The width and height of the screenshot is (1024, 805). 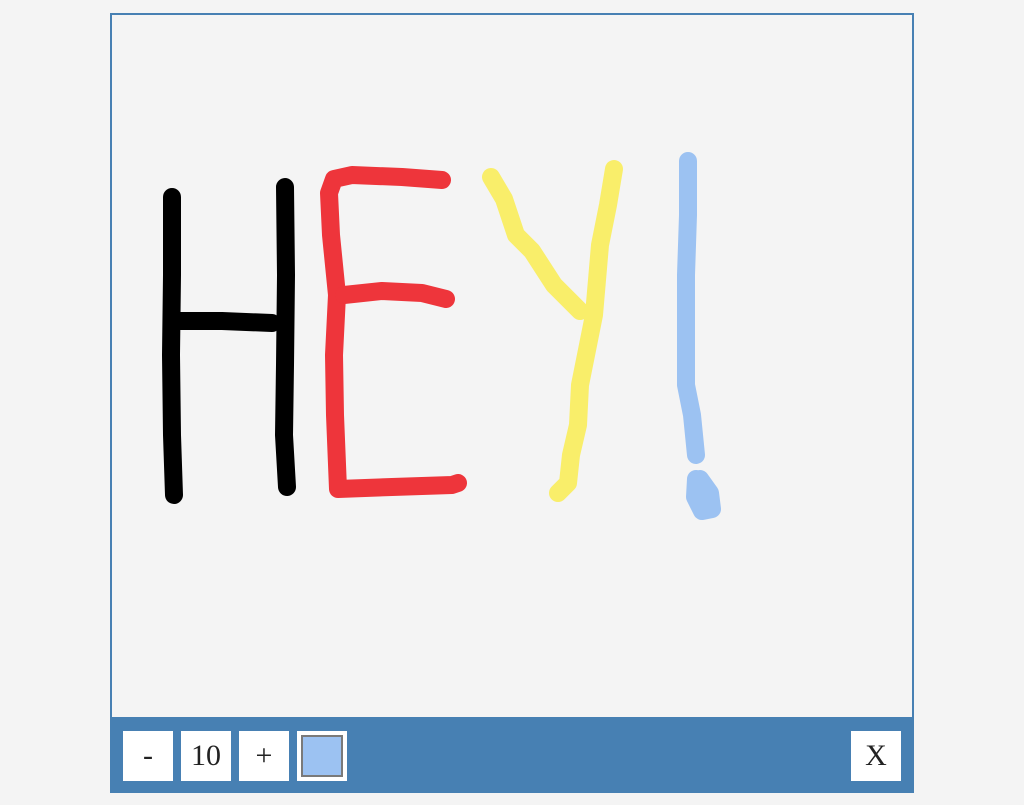 What do you see at coordinates (264, 756) in the screenshot?
I see `increase-brush-size-button: +` at bounding box center [264, 756].